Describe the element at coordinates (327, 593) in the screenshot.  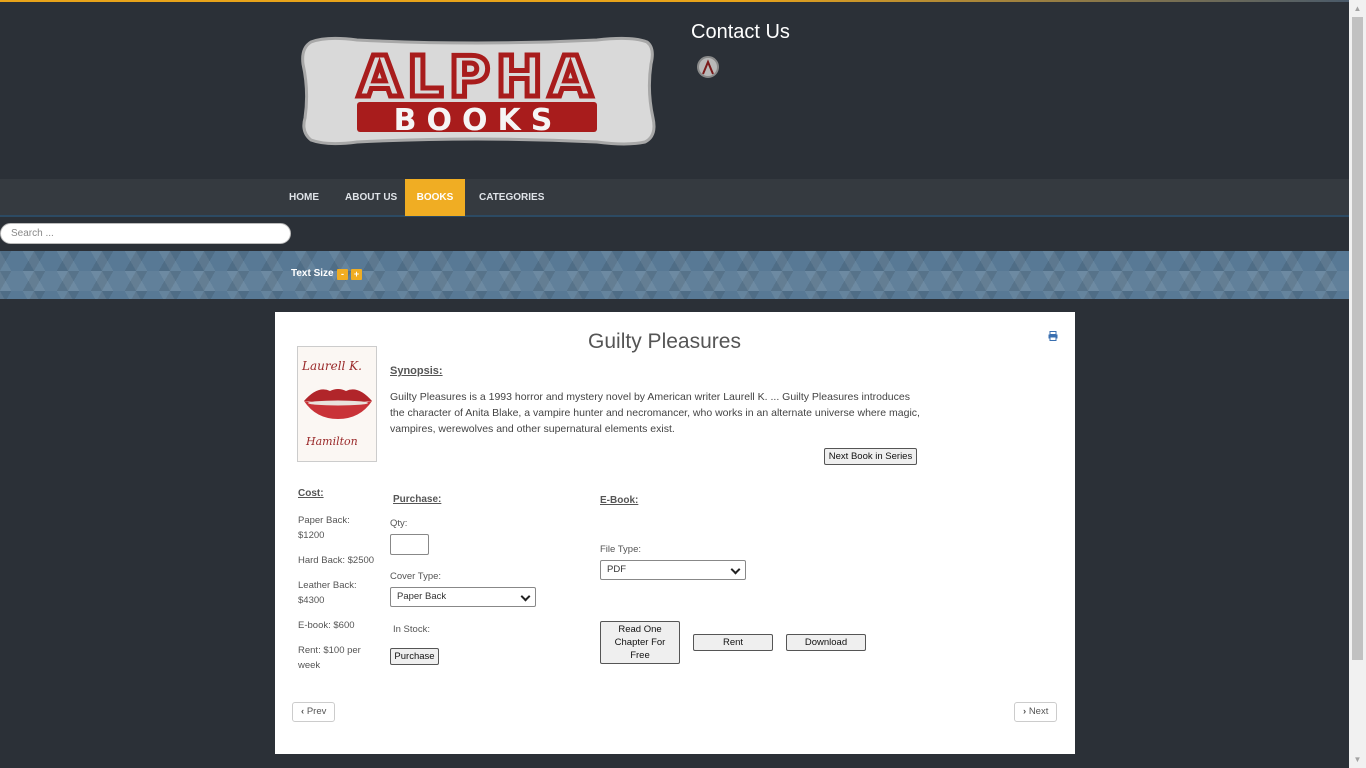
I see `cost-leather-back: Leather Back: $4300` at that location.